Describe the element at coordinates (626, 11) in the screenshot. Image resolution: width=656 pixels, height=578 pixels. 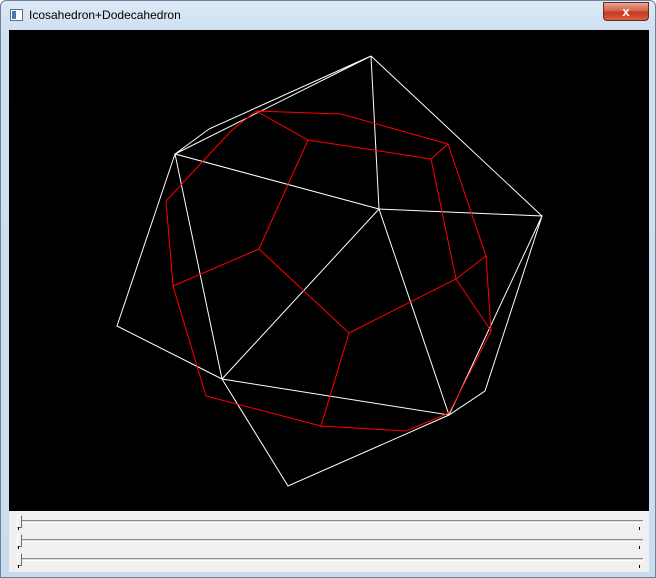
I see `close-button: x` at that location.